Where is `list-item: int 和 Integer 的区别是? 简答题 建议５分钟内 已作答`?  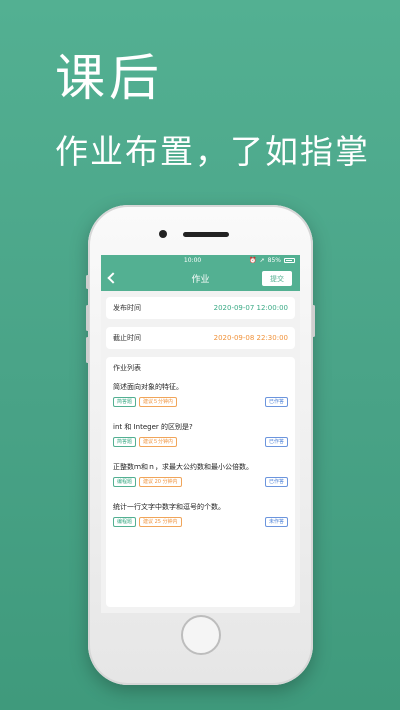
list-item: int 和 Integer 的区别是? 简答题 建议５分钟内 已作答 is located at coordinates (200, 442).